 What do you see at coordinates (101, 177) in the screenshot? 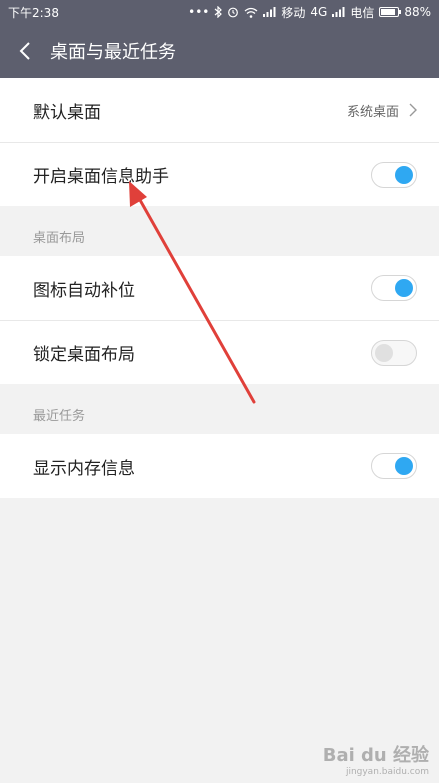
I see `desktop-assistant-label: 开启桌面信息助手` at bounding box center [101, 177].